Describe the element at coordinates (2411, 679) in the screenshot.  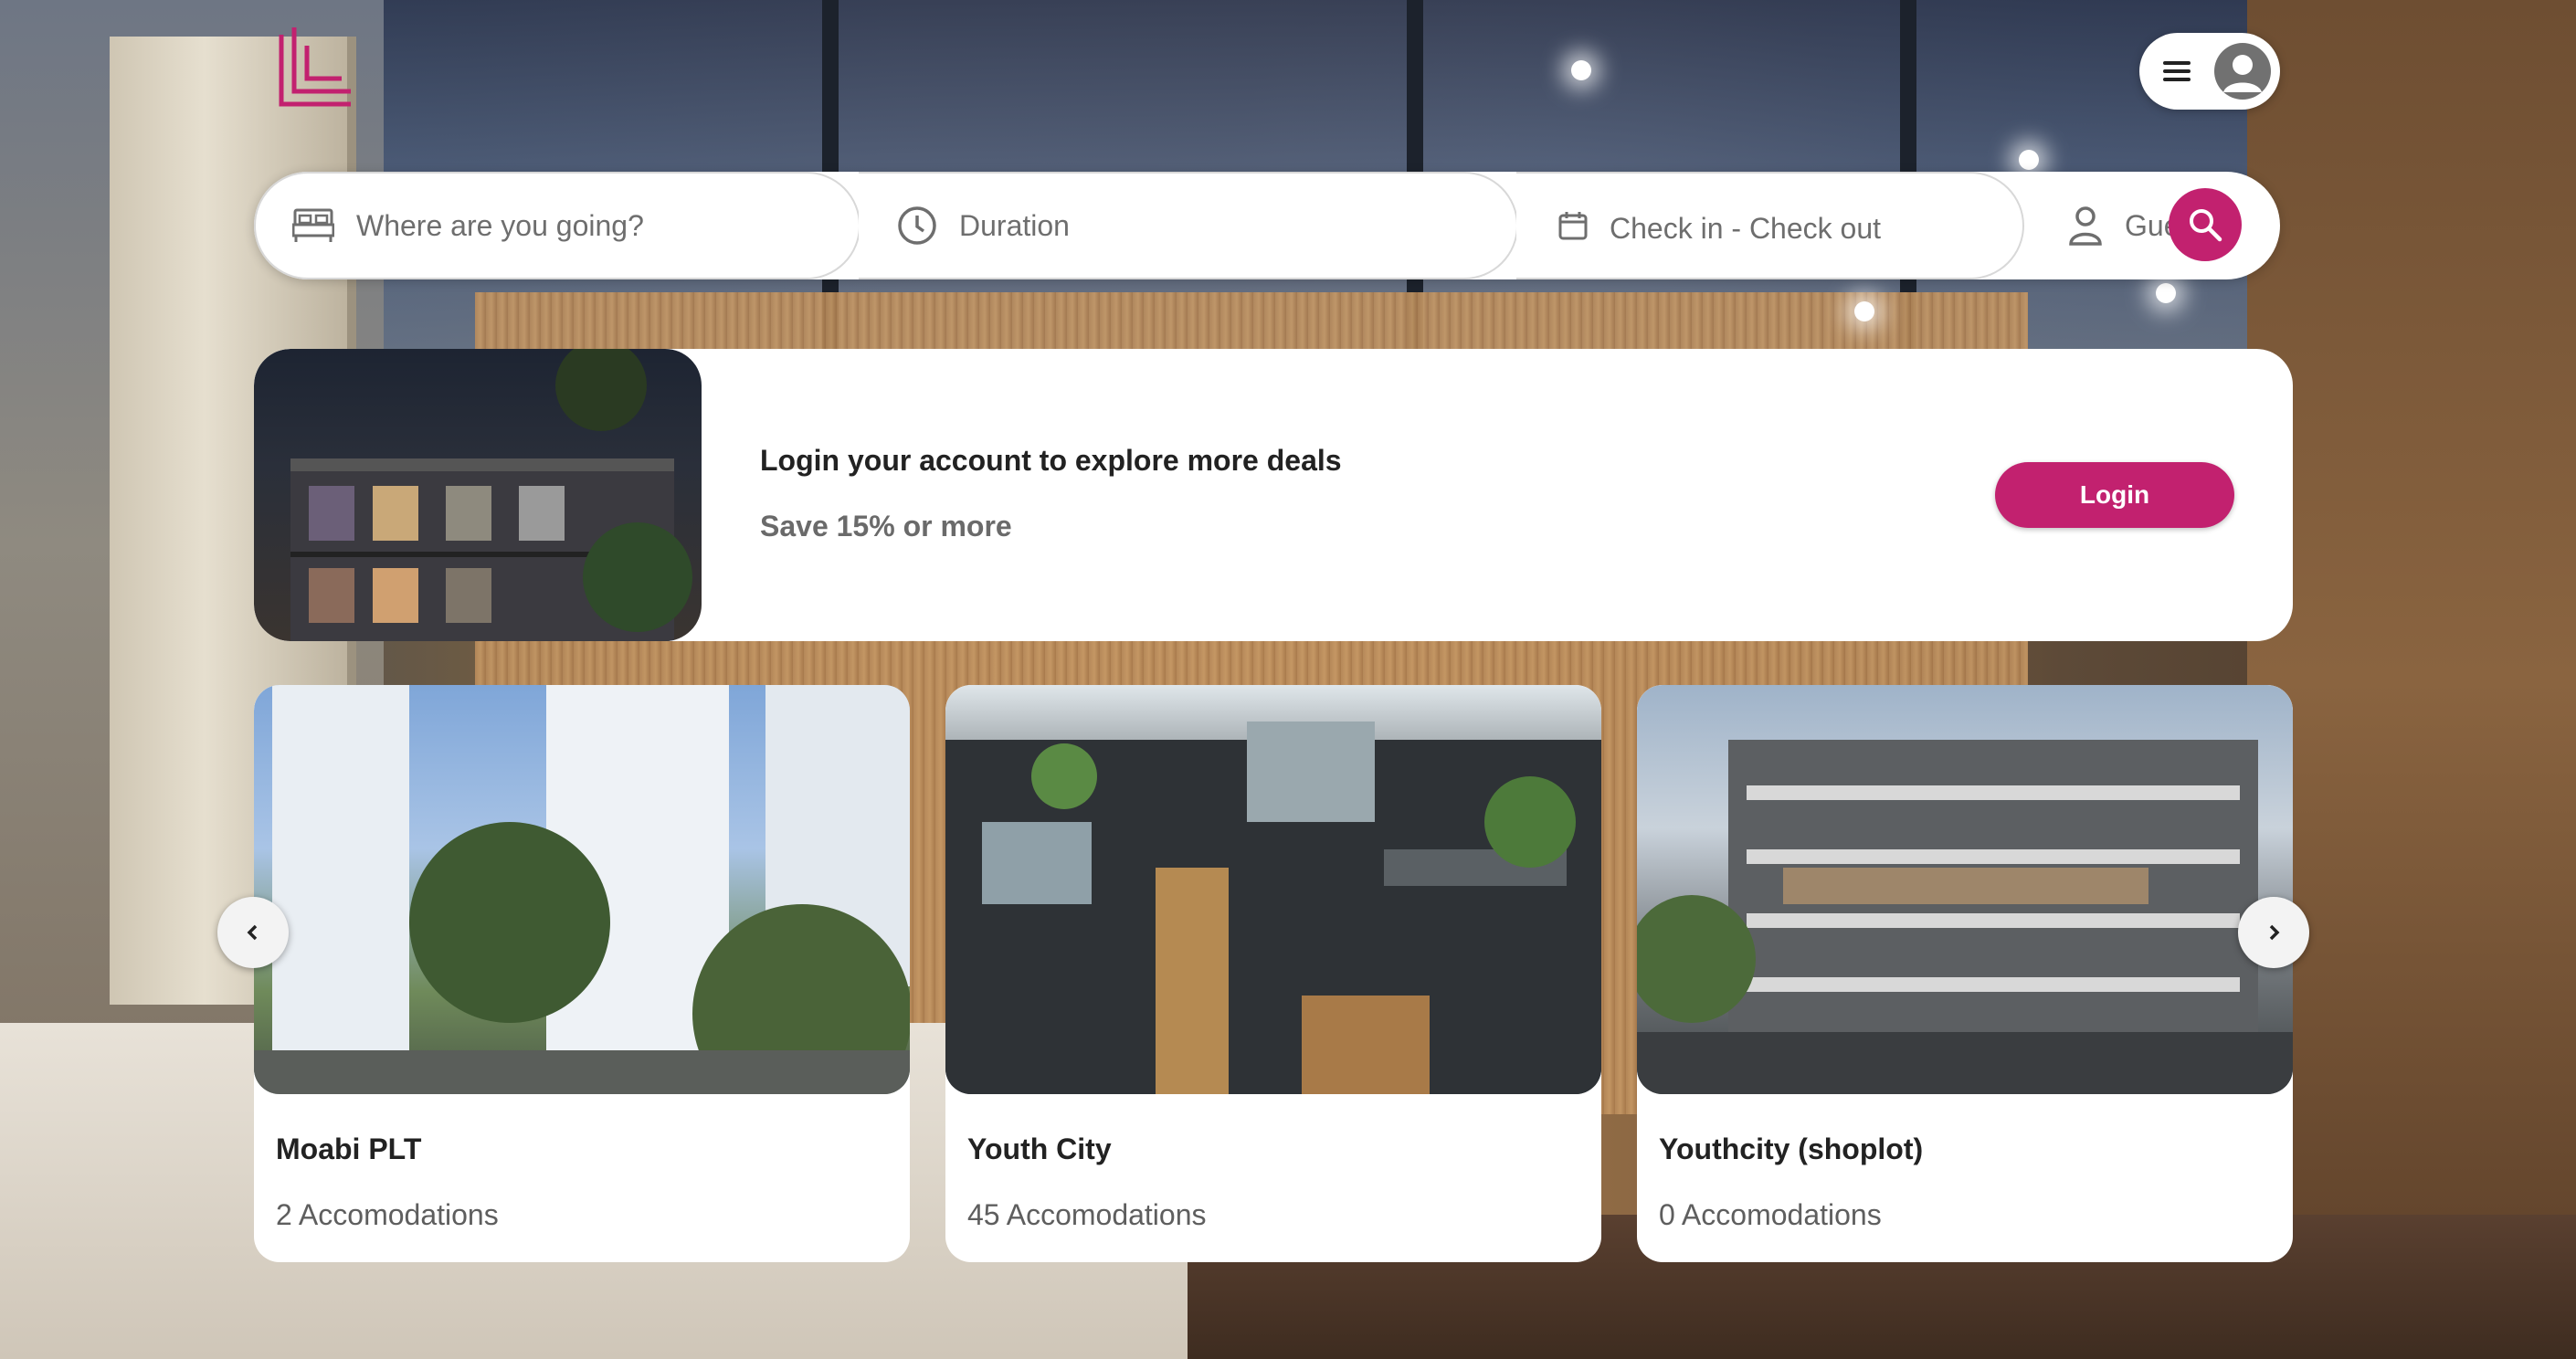
I see `background-cabinet` at that location.